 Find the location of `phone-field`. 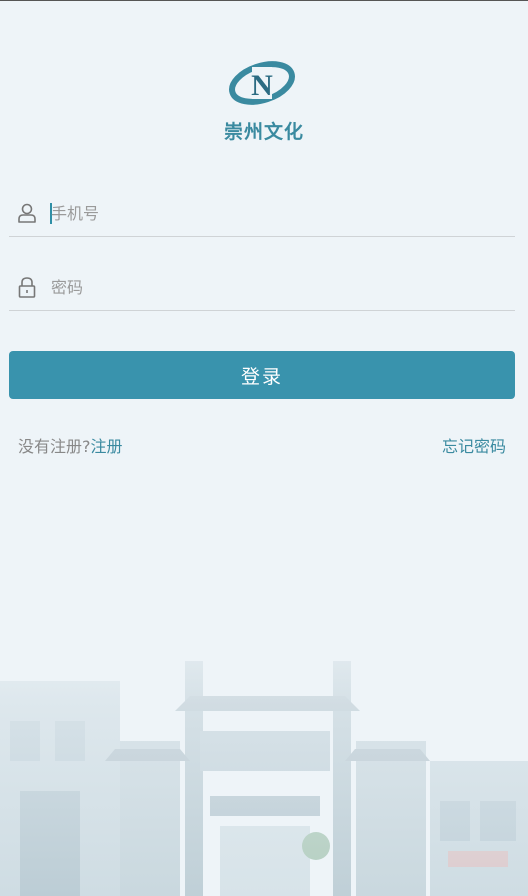

phone-field is located at coordinates (262, 212).